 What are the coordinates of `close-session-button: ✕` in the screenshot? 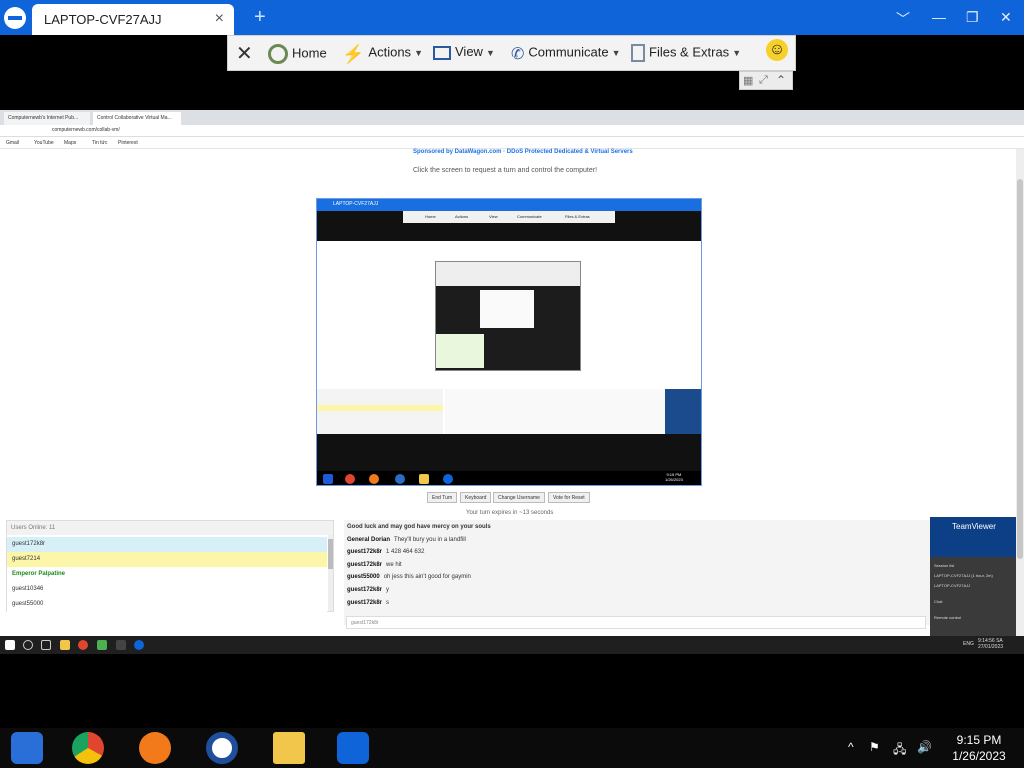 It's located at (244, 53).